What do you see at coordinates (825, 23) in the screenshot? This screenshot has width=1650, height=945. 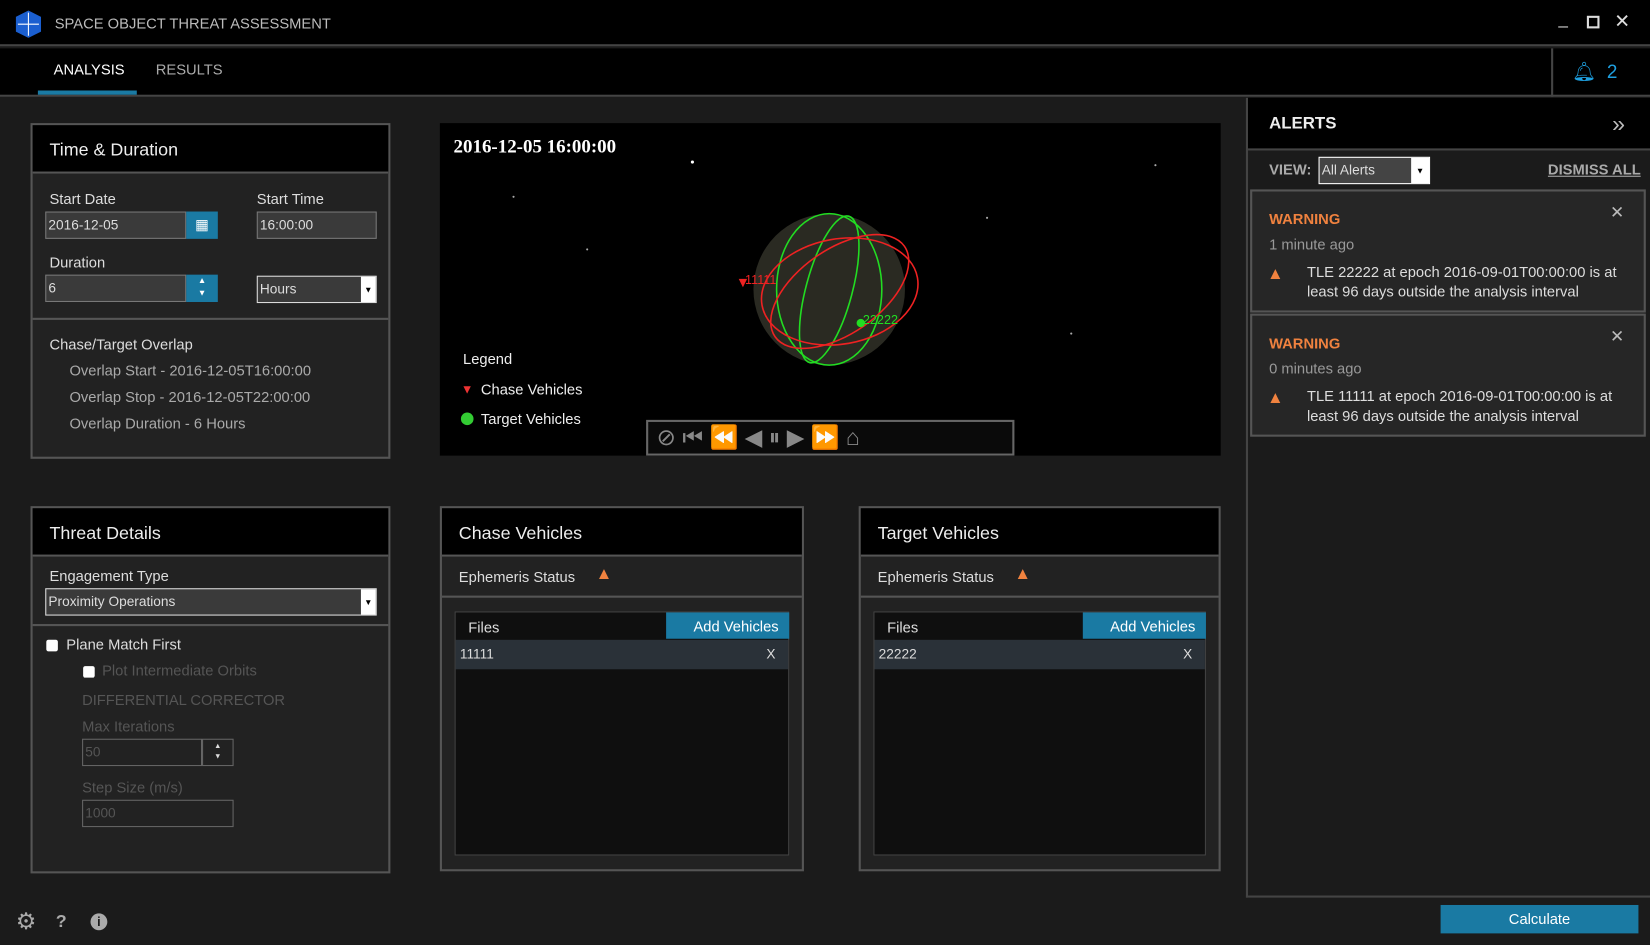 I see `title-bar: SPACE OBJECT THREAT ASSESSMENT _ ✕` at bounding box center [825, 23].